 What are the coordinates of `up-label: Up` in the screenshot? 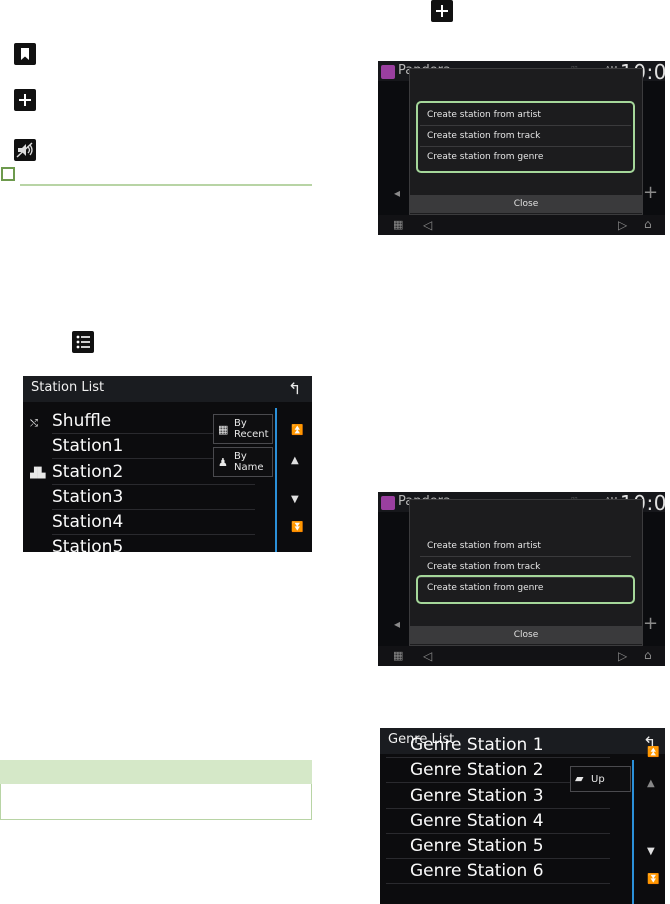 It's located at (598, 779).